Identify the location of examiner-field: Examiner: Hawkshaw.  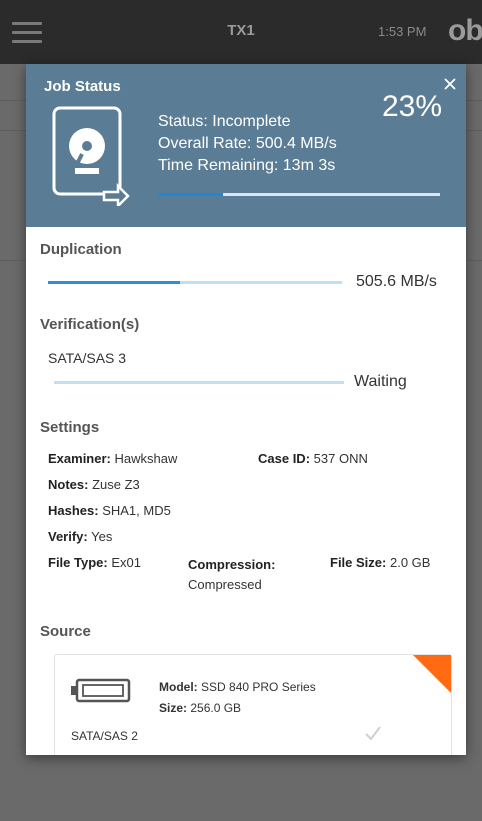
(112, 458).